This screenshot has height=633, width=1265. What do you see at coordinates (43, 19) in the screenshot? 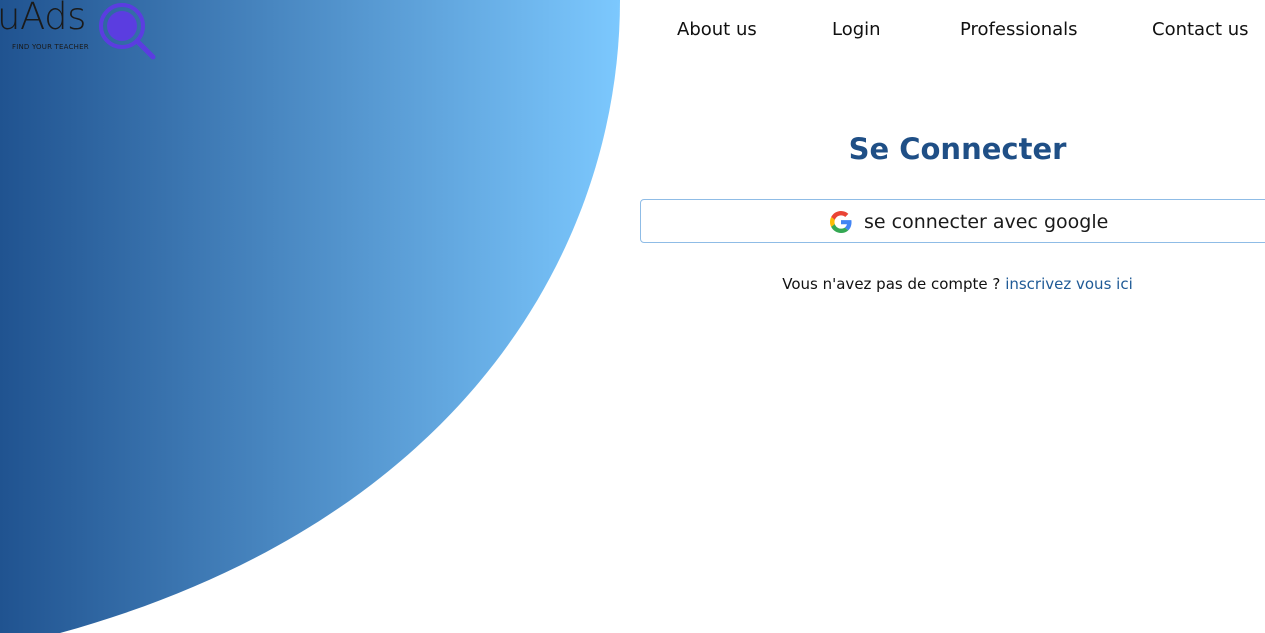
I see `logo-wordmark: uAds` at bounding box center [43, 19].